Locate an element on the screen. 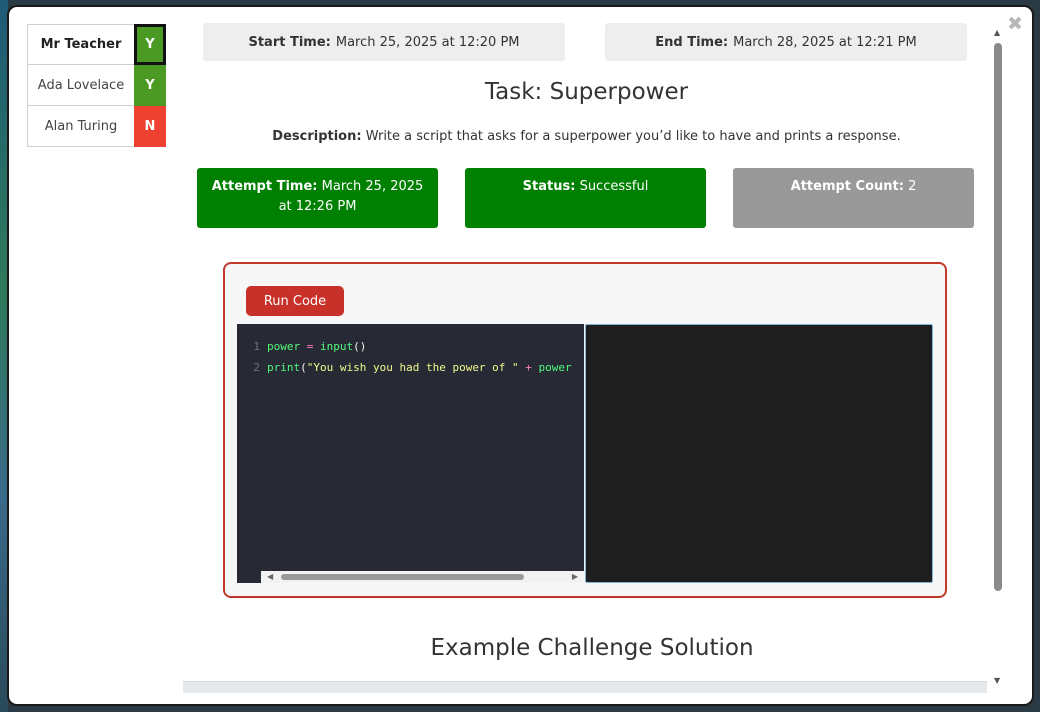  example-solution-editor is located at coordinates (585, 687).